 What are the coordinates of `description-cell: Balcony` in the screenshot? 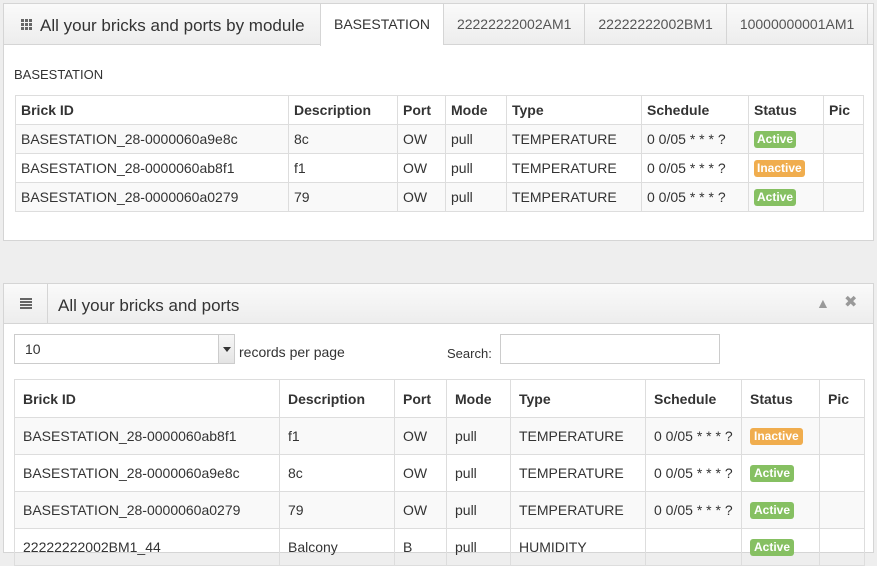 It's located at (337, 547).